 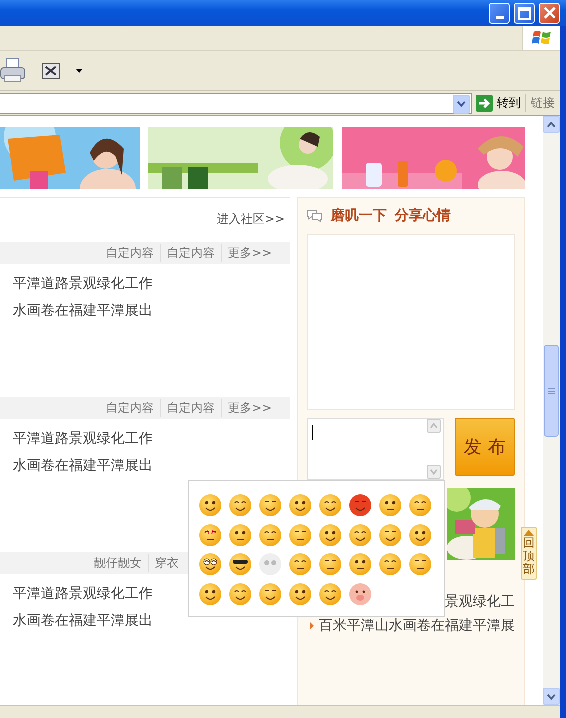 What do you see at coordinates (79, 70) in the screenshot?
I see `caret-icon` at bounding box center [79, 70].